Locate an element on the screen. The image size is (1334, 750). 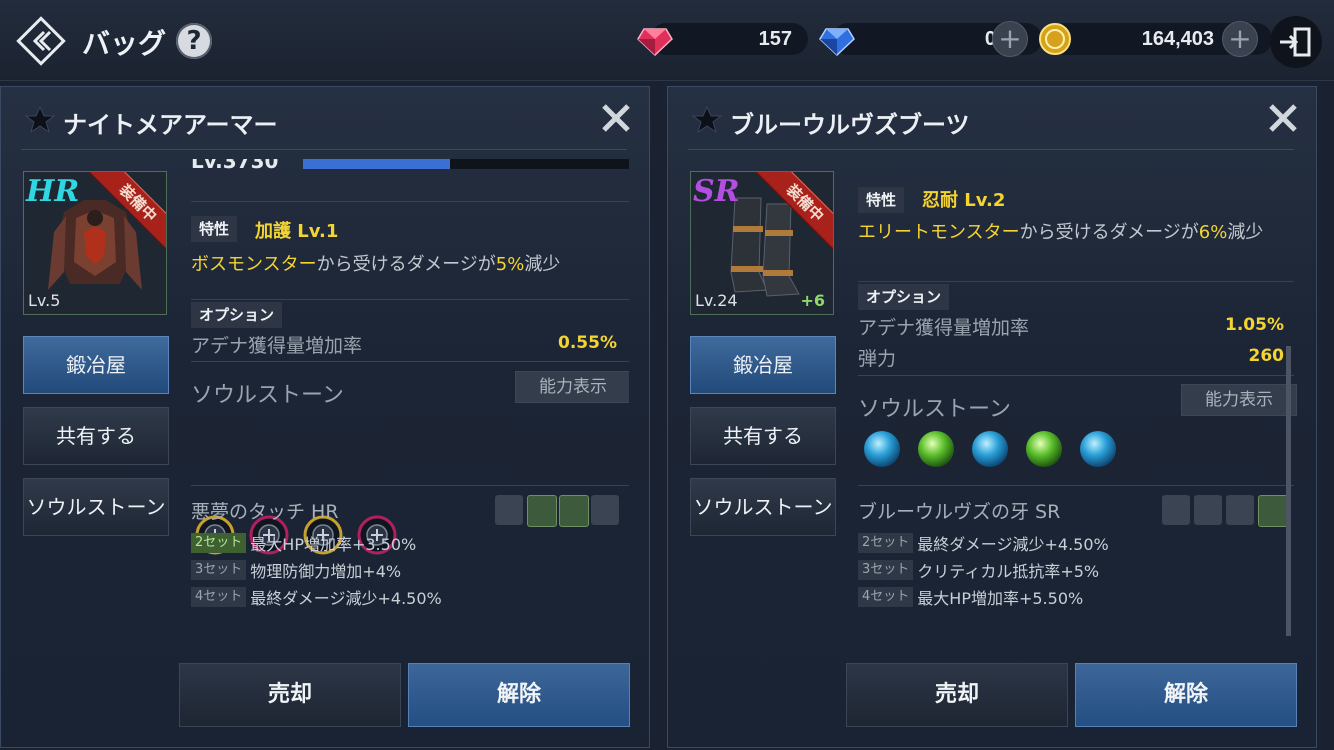
option-name: 弾力 is located at coordinates (877, 359).